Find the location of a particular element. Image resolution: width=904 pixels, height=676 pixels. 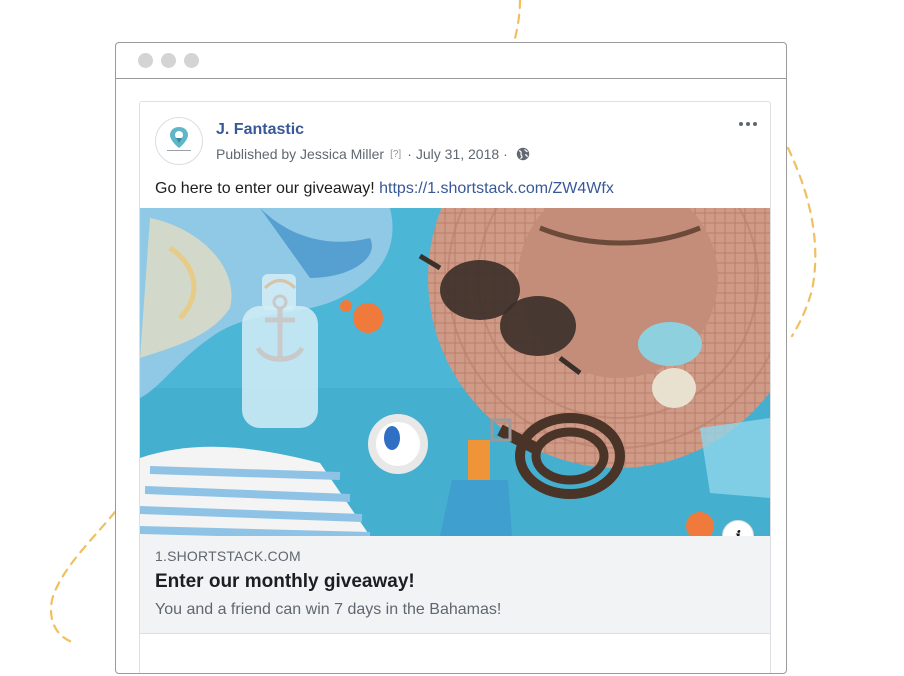

post-date: July 31, 2018 is located at coordinates (457, 154).